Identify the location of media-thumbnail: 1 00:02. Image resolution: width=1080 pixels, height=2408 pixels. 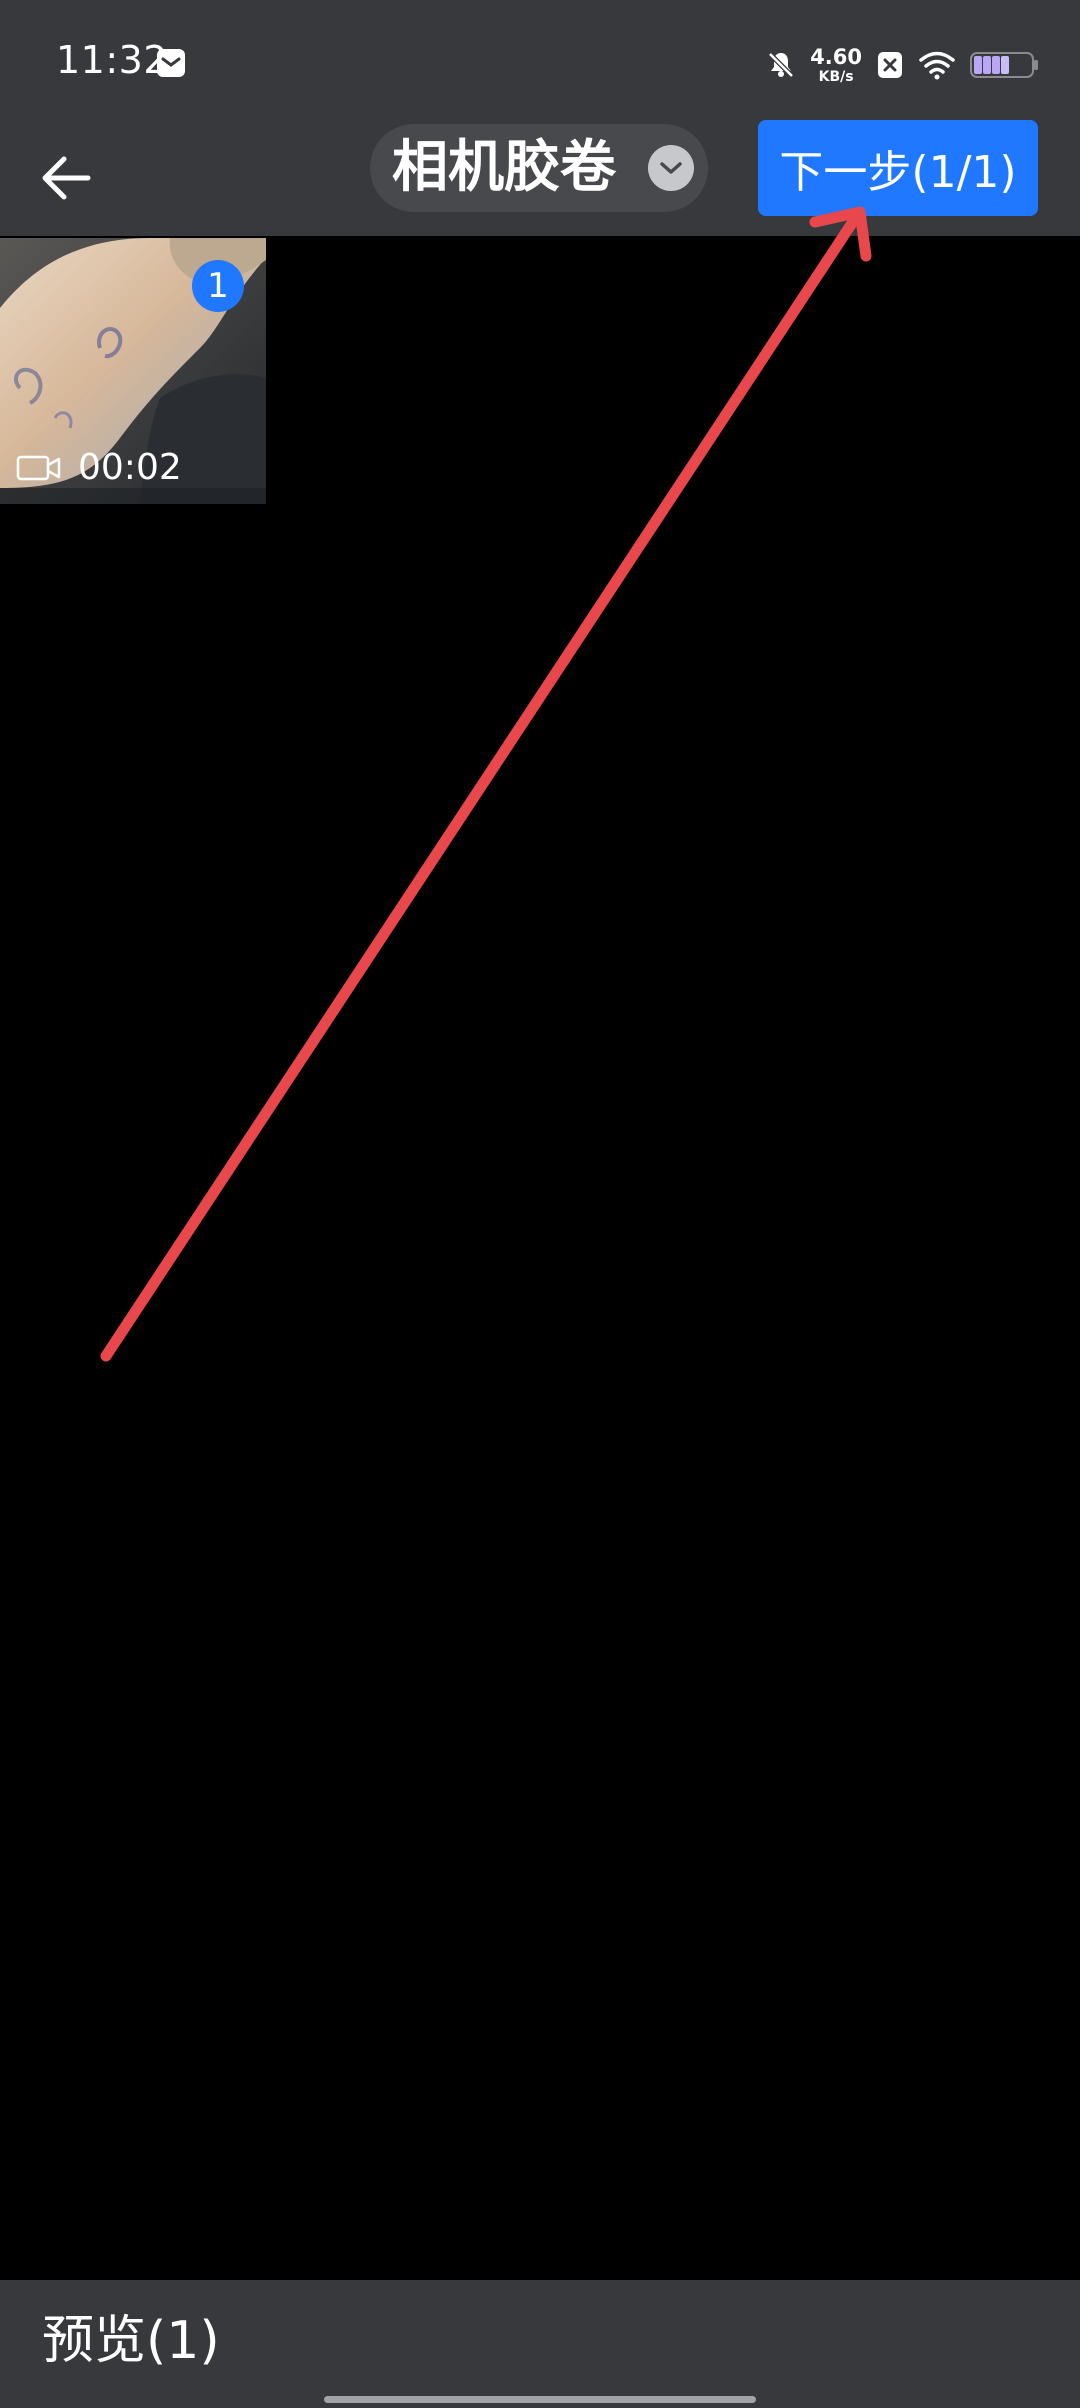
(133, 371).